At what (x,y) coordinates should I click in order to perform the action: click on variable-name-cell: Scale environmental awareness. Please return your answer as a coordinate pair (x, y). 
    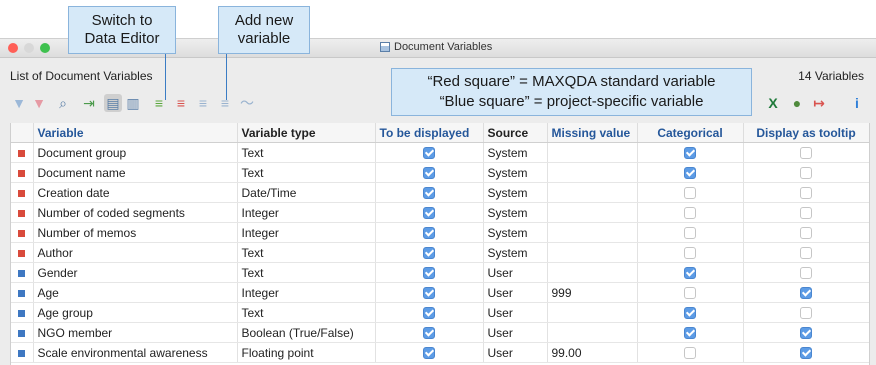
    Looking at the image, I should click on (135, 352).